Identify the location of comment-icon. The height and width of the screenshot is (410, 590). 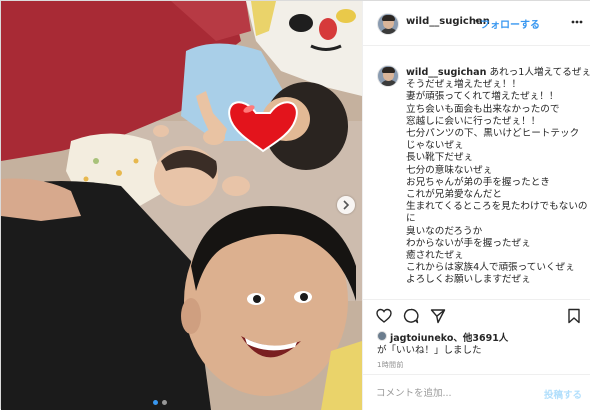
(411, 316).